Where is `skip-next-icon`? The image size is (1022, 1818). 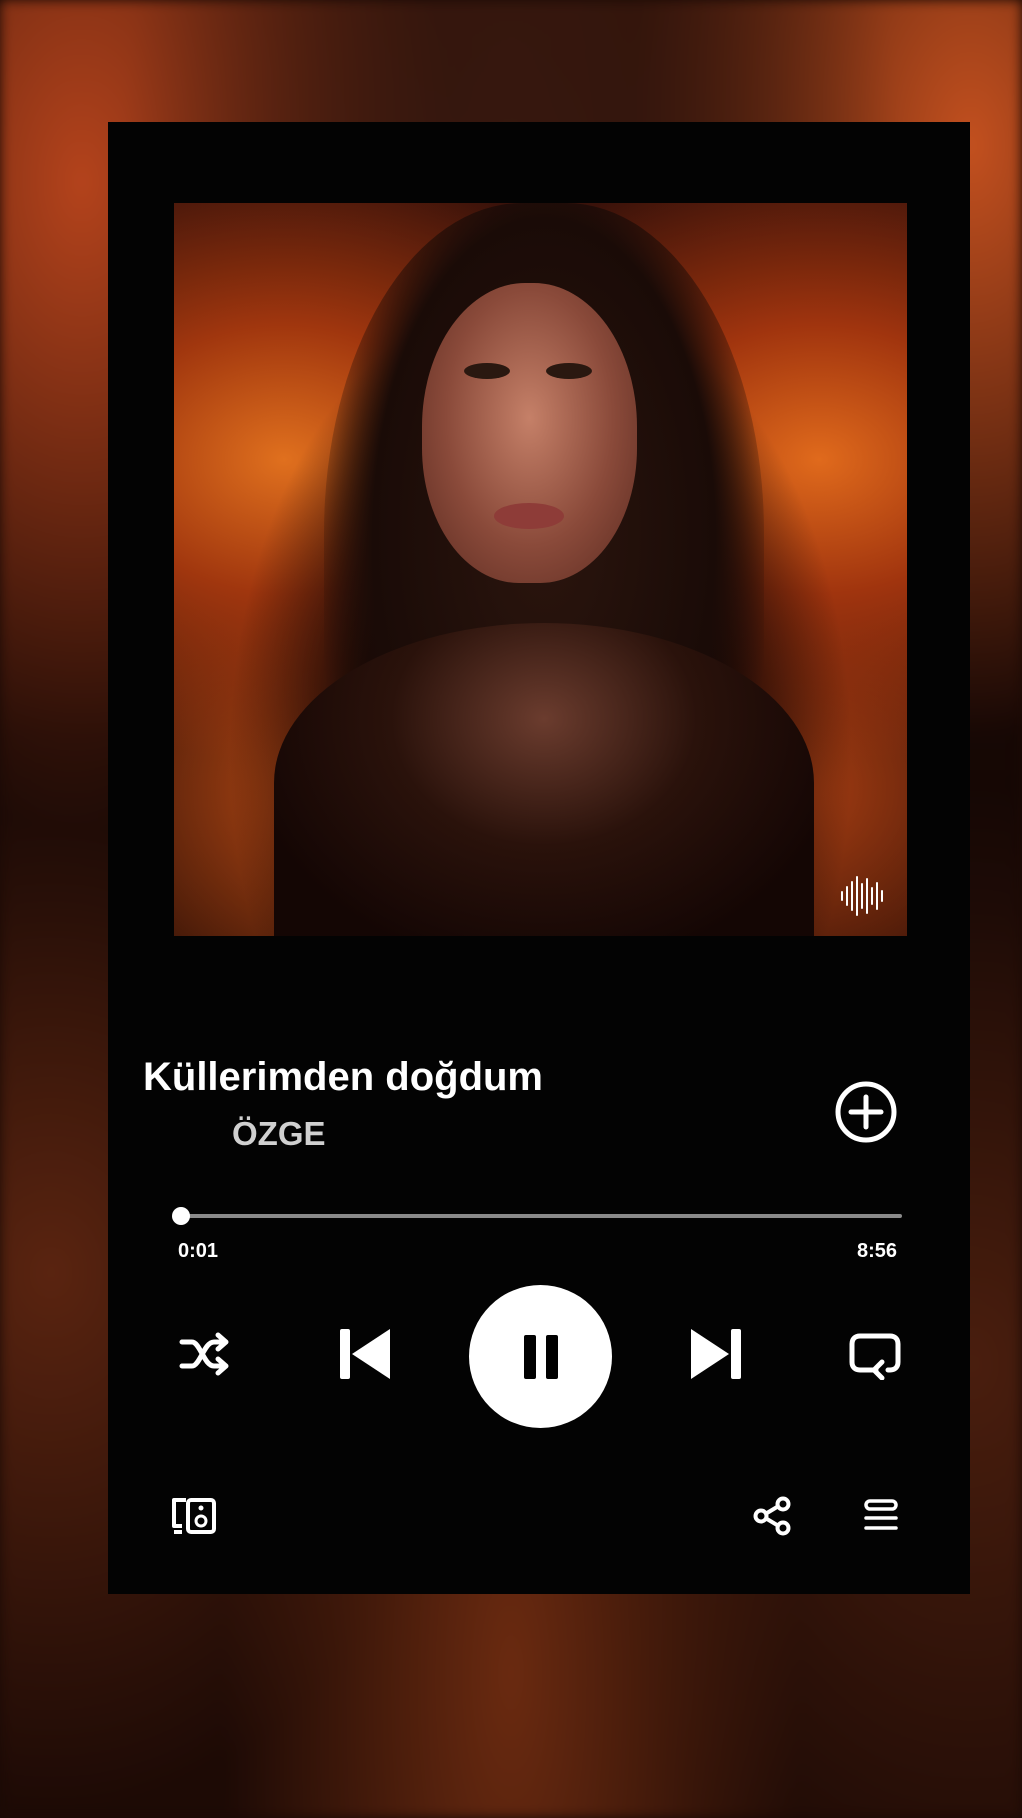
skip-next-icon is located at coordinates (716, 1354).